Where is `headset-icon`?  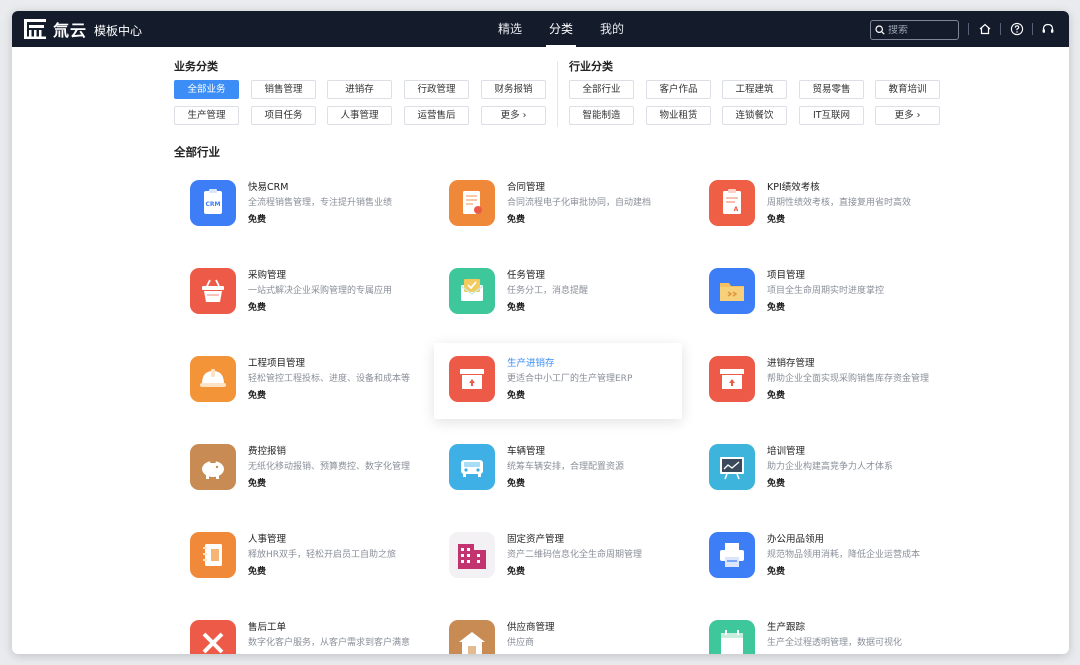
headset-icon is located at coordinates (1048, 29).